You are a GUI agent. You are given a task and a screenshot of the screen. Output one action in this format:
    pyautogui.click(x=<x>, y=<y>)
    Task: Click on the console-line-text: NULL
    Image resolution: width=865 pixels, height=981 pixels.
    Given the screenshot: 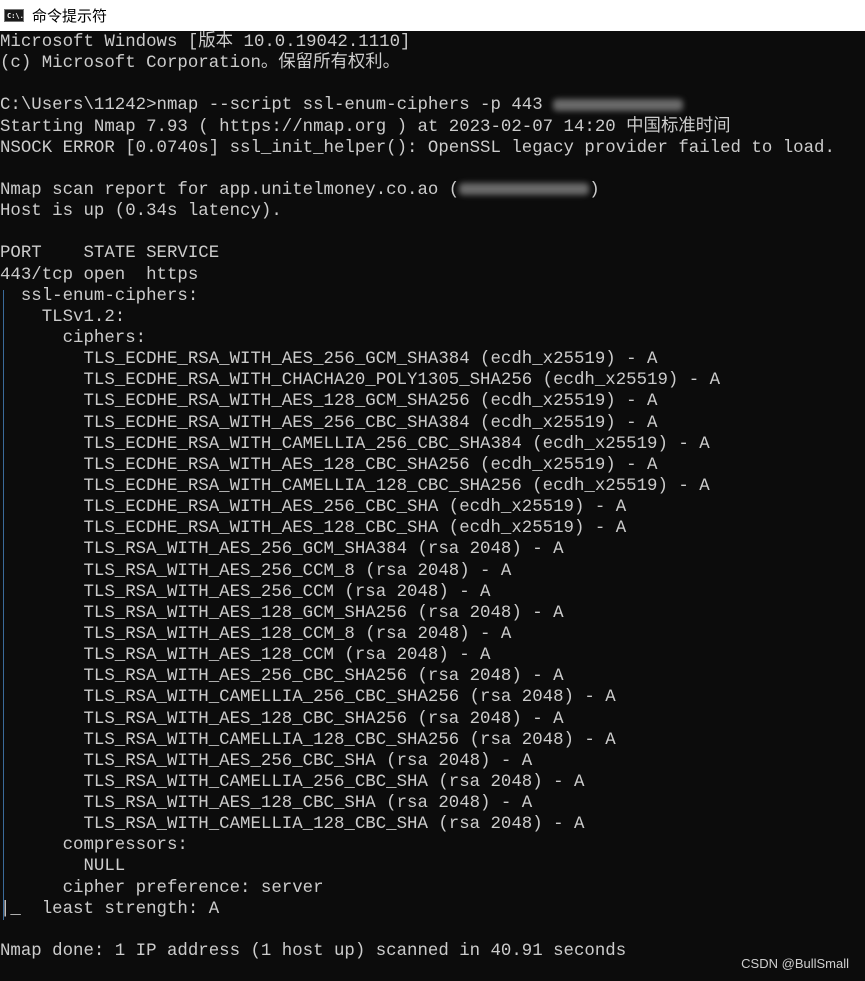 What is the action you would take?
    pyautogui.click(x=63, y=867)
    